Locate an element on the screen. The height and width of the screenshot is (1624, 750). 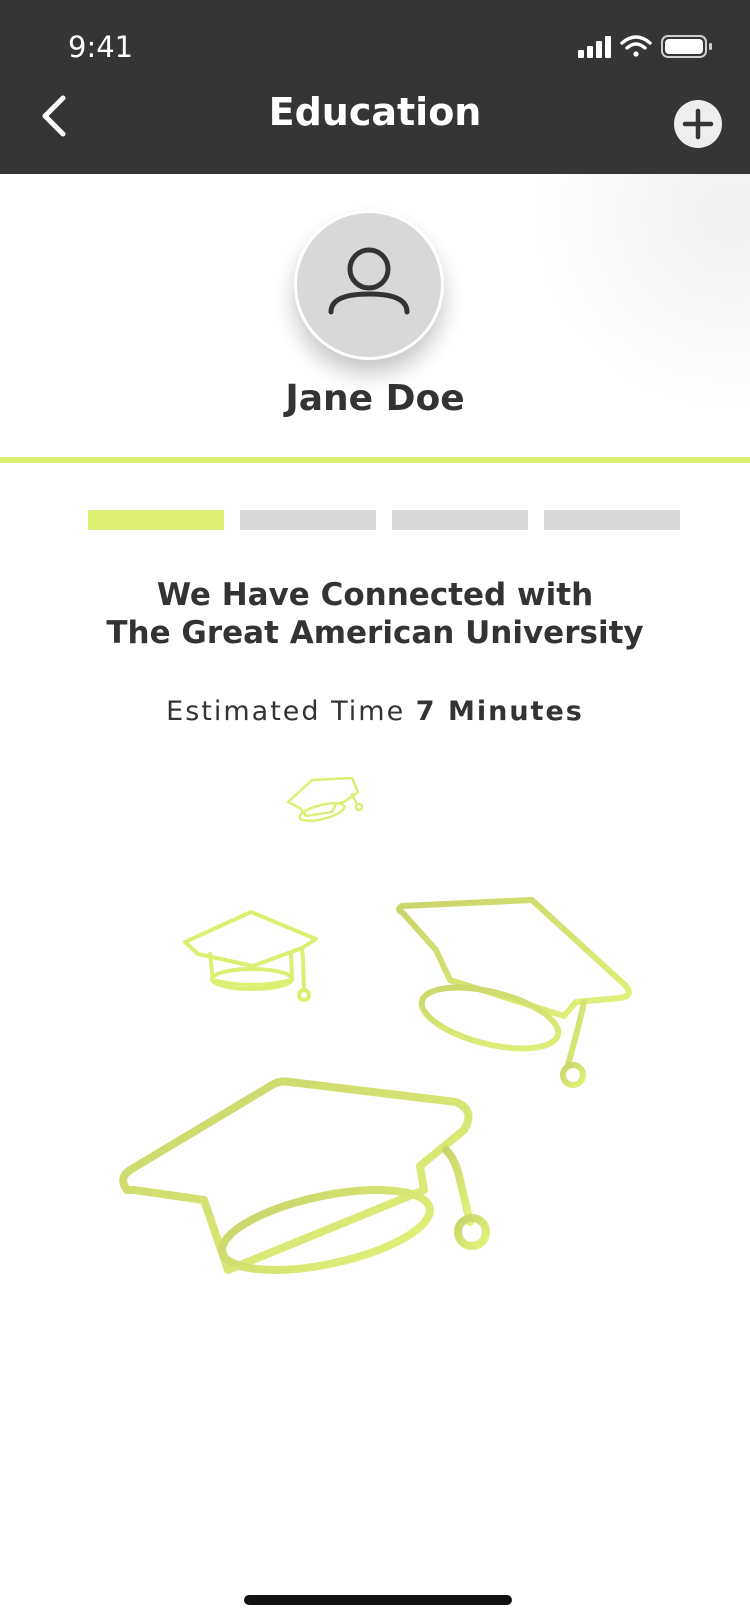
status-time: 9:41 is located at coordinates (101, 47).